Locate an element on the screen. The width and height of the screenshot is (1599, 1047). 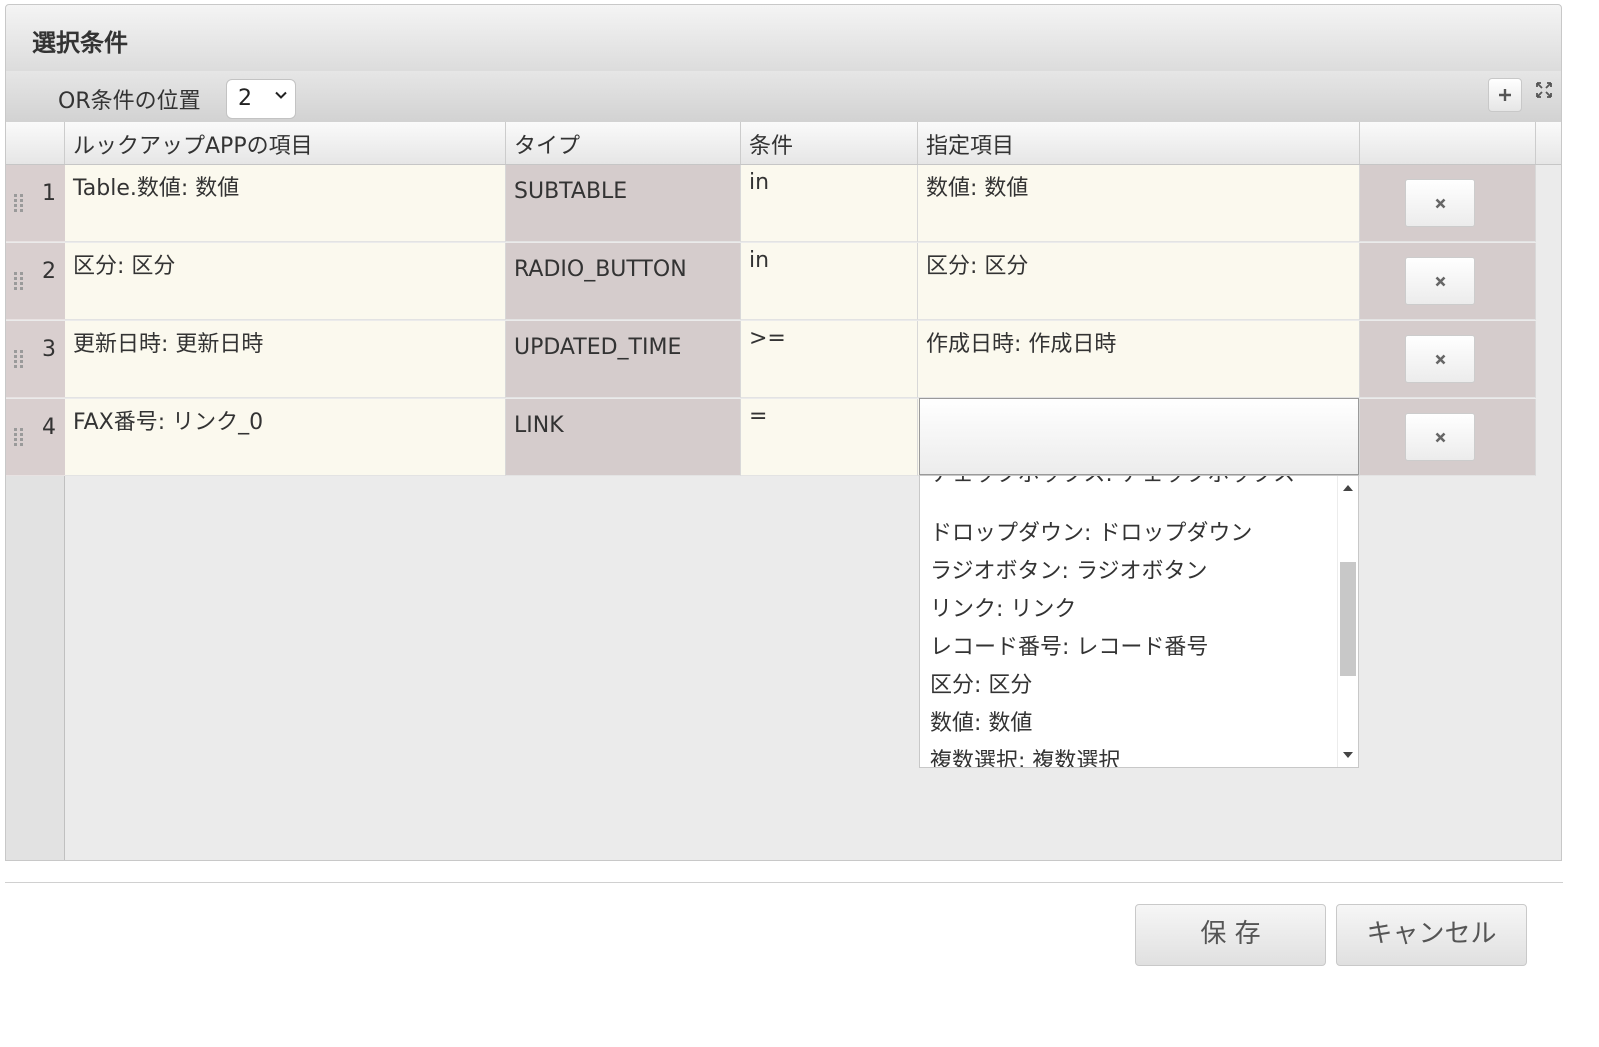
header-condition: 条件 is located at coordinates (829, 143).